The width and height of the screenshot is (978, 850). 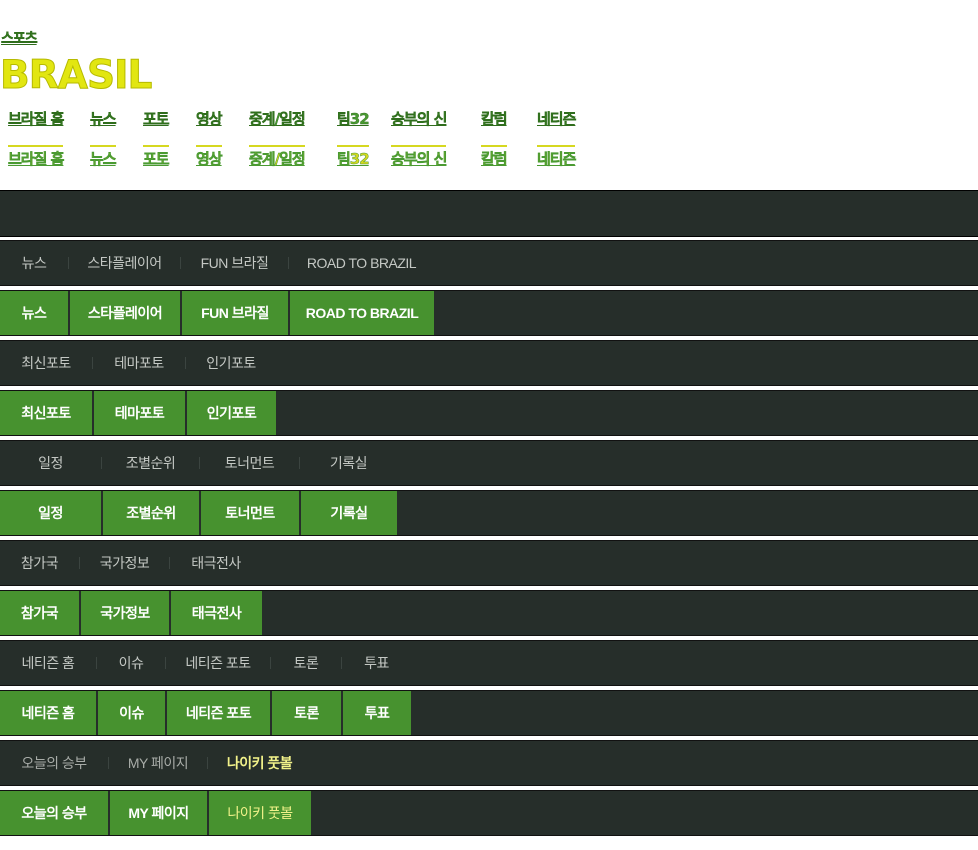 I want to click on subnav-country-info-item-active: 국가정보, so click(x=125, y=613).